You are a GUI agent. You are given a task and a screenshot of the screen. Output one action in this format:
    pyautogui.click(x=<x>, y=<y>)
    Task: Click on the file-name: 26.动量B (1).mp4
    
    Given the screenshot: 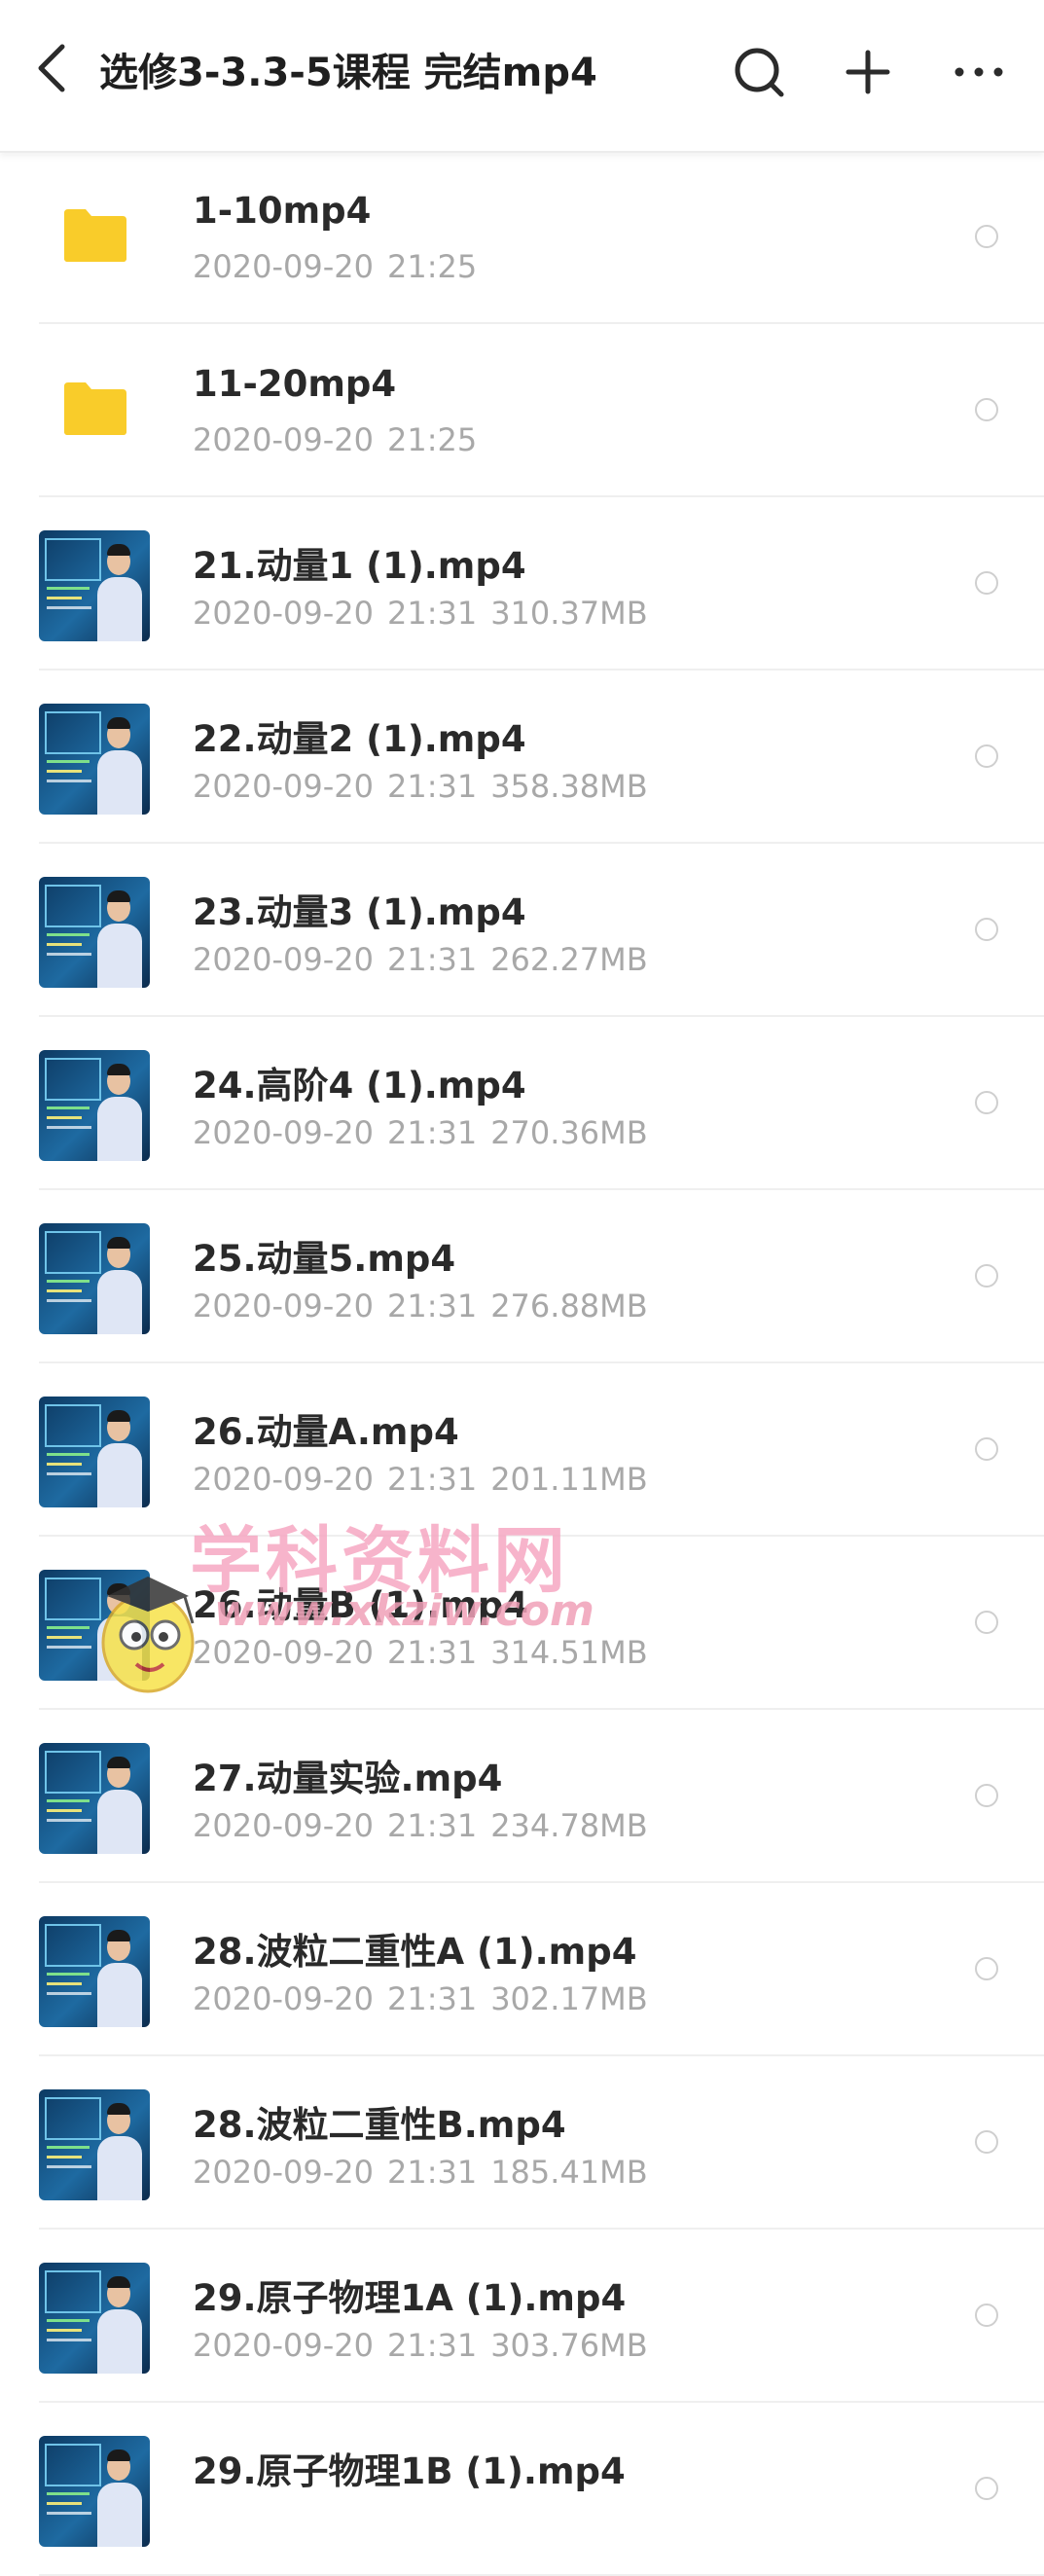 What is the action you would take?
    pyautogui.click(x=361, y=1605)
    